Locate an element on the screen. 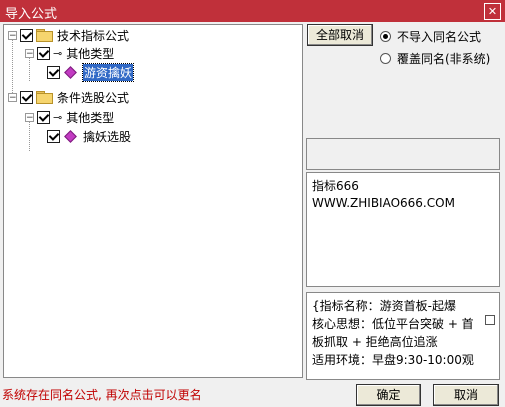  desc-line: 适用环境：早盘9:30-10:00观 is located at coordinates (393, 360).